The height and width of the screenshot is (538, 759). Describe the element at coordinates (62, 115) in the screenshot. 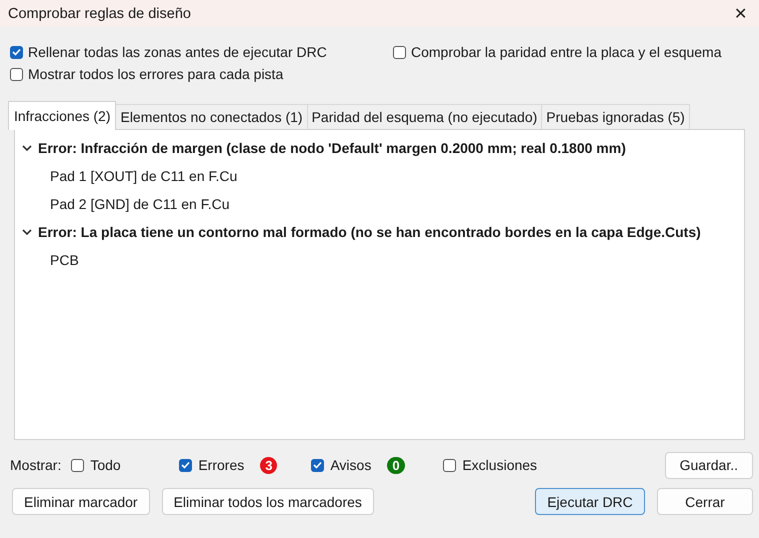

I see `tab: Infracciones (2)` at that location.